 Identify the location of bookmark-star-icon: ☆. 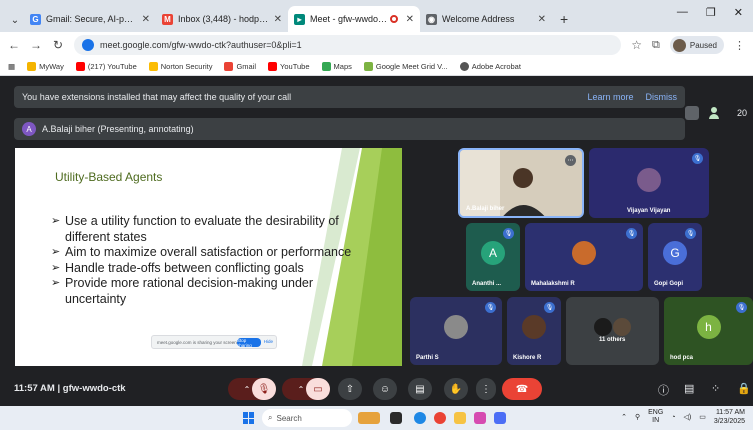
(636, 45).